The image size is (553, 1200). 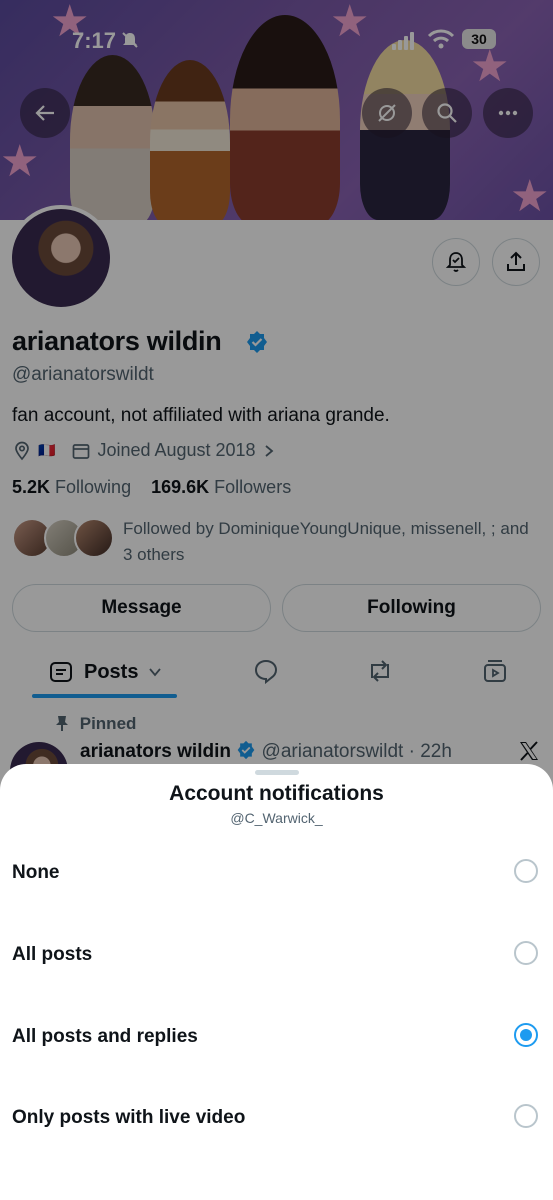 I want to click on option-none: None, so click(x=276, y=876).